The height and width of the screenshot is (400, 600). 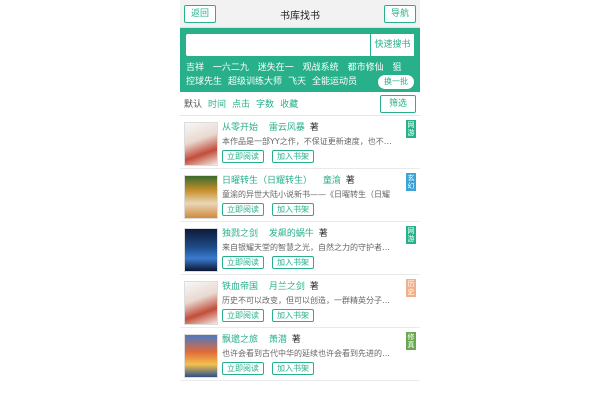 What do you see at coordinates (195, 68) in the screenshot?
I see `hot-word: 吉祥` at bounding box center [195, 68].